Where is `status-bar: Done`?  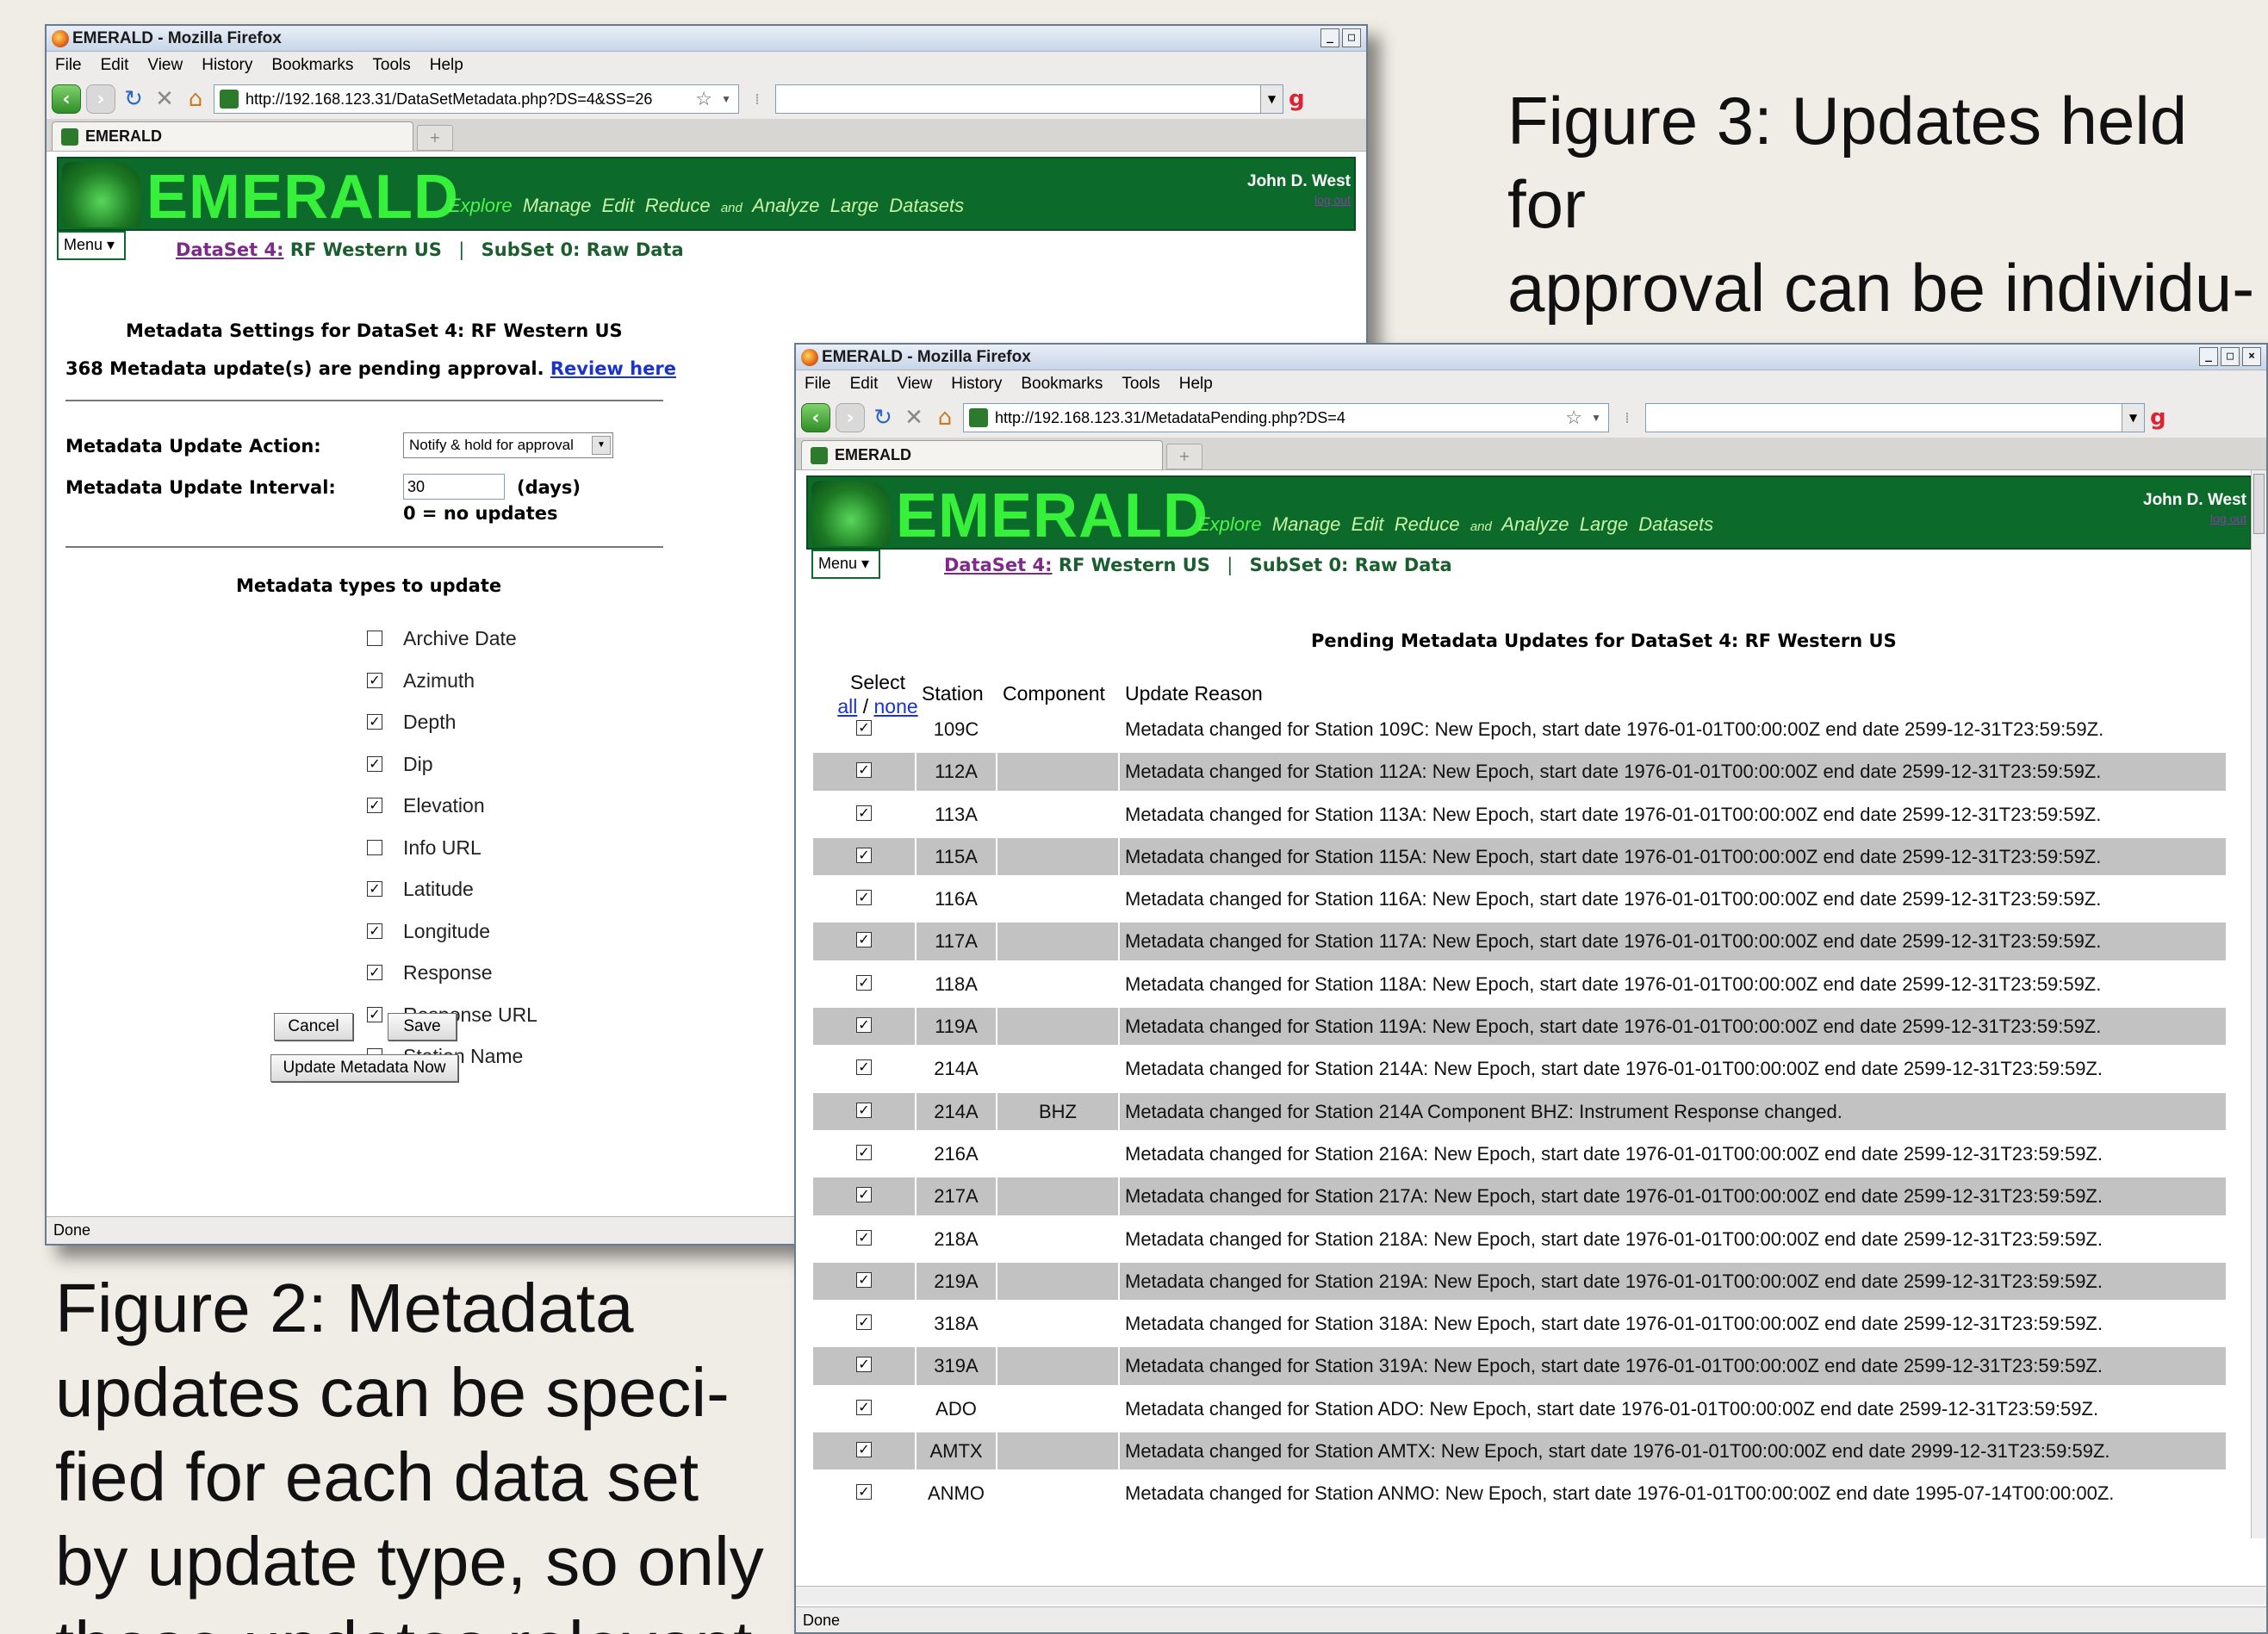 status-bar: Done is located at coordinates (1531, 1619).